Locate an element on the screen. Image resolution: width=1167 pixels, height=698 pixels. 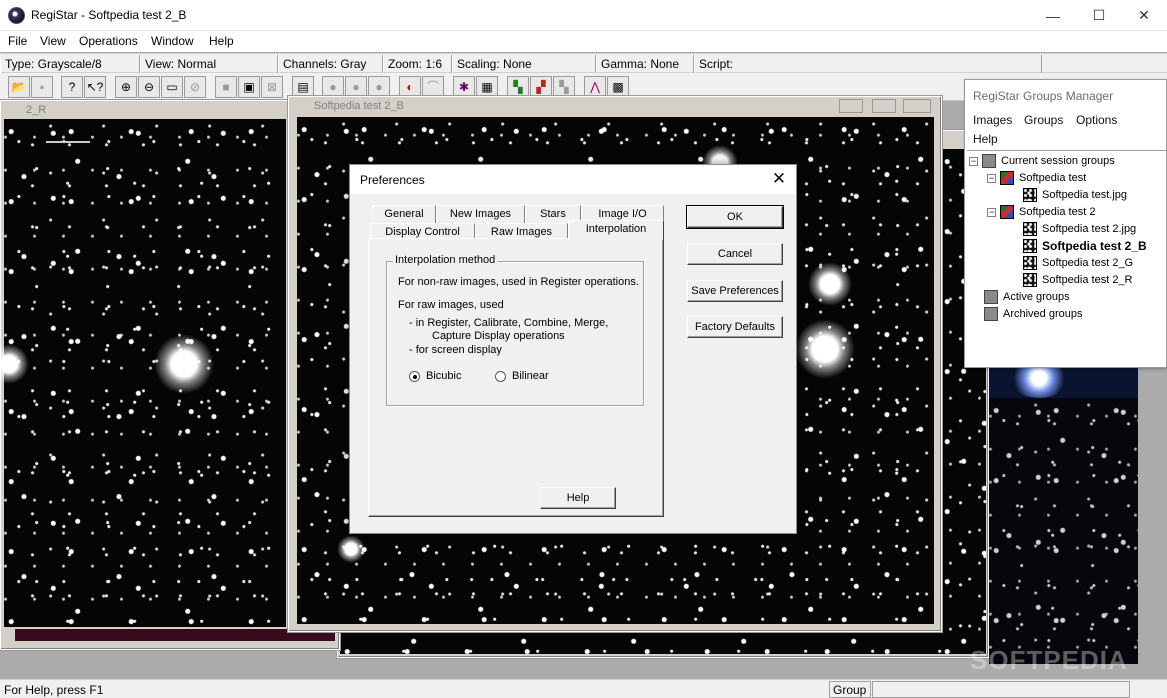
circle-3-icon: ● is located at coordinates (379, 87).